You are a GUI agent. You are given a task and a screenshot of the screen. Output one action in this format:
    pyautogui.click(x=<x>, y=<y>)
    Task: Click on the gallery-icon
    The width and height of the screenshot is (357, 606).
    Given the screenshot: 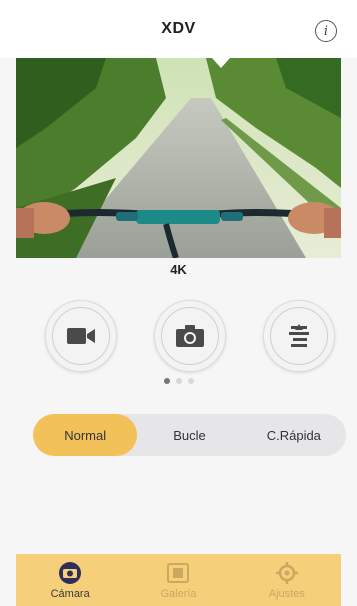 What is the action you would take?
    pyautogui.click(x=178, y=572)
    